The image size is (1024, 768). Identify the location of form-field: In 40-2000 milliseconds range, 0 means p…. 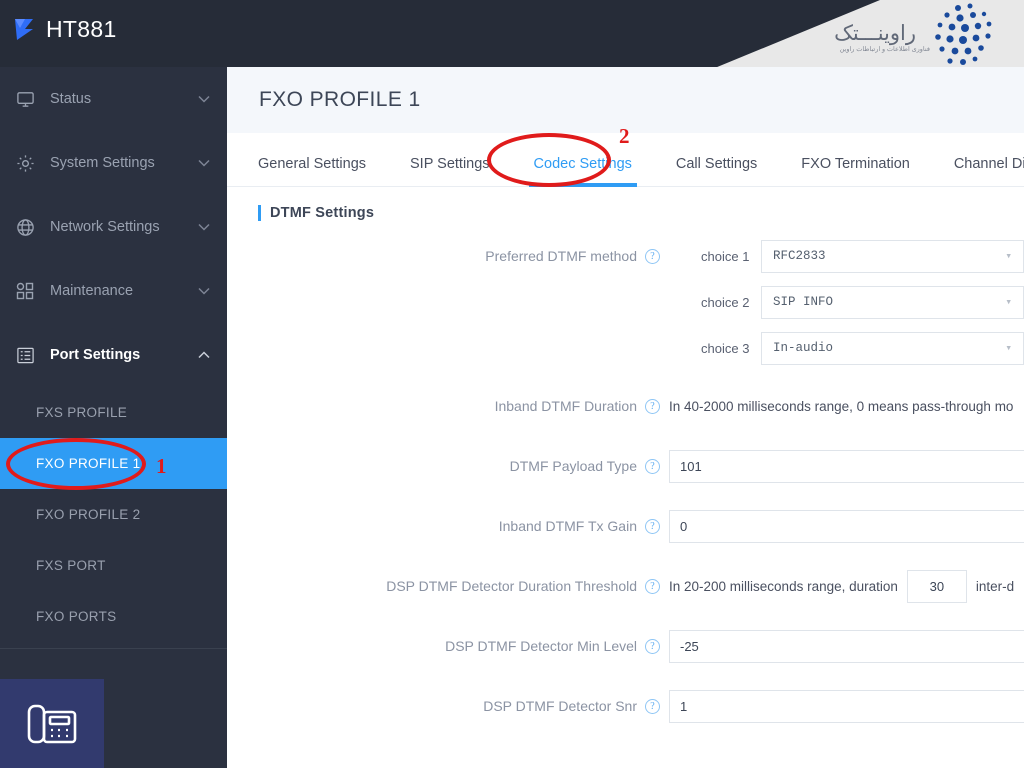
(846, 406).